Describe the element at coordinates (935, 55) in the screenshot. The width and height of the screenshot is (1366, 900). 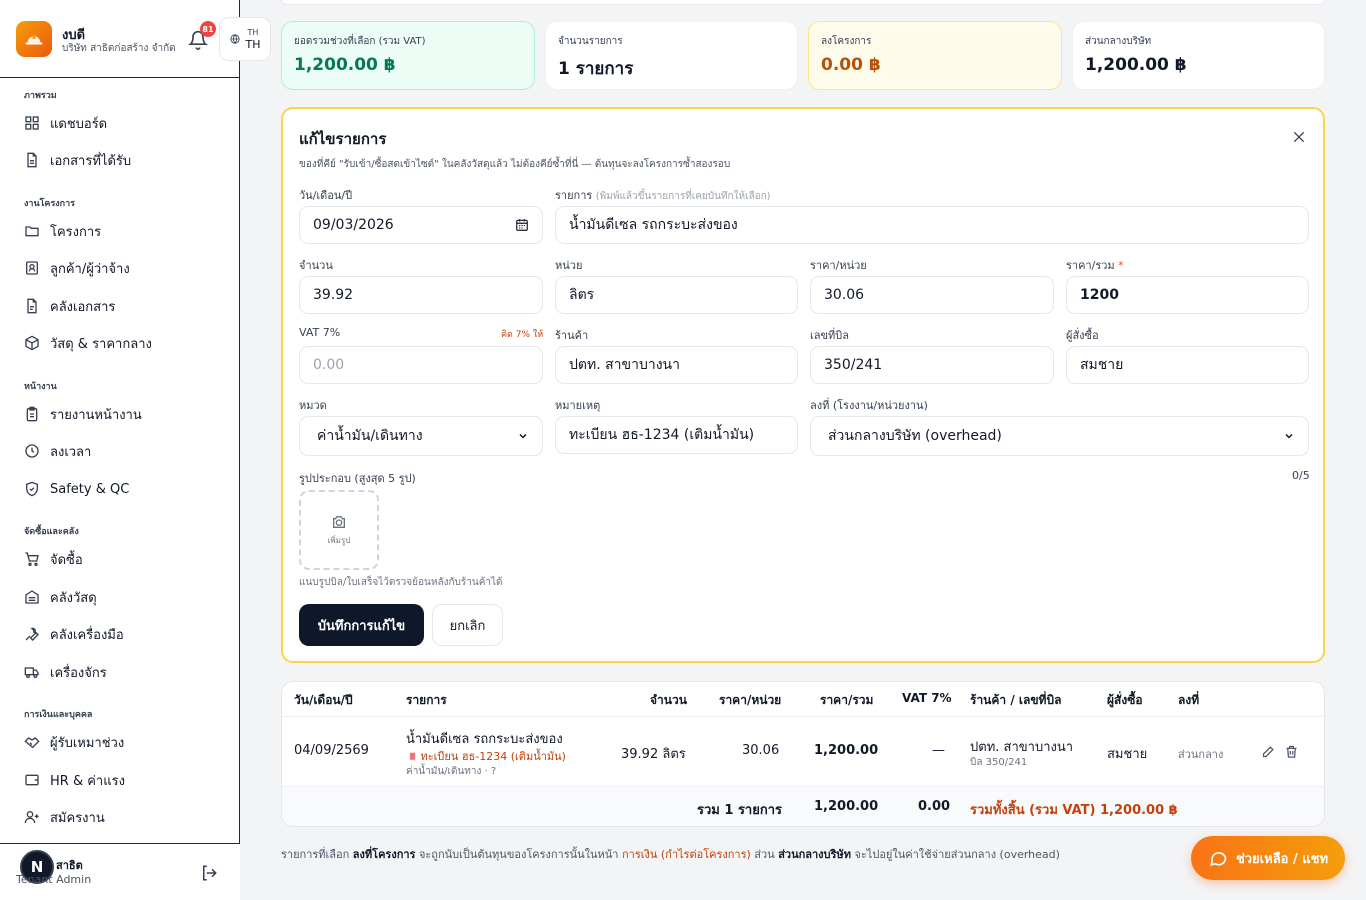
I see `stat-card-project: ลงโครงการ 0.00 ฿` at that location.